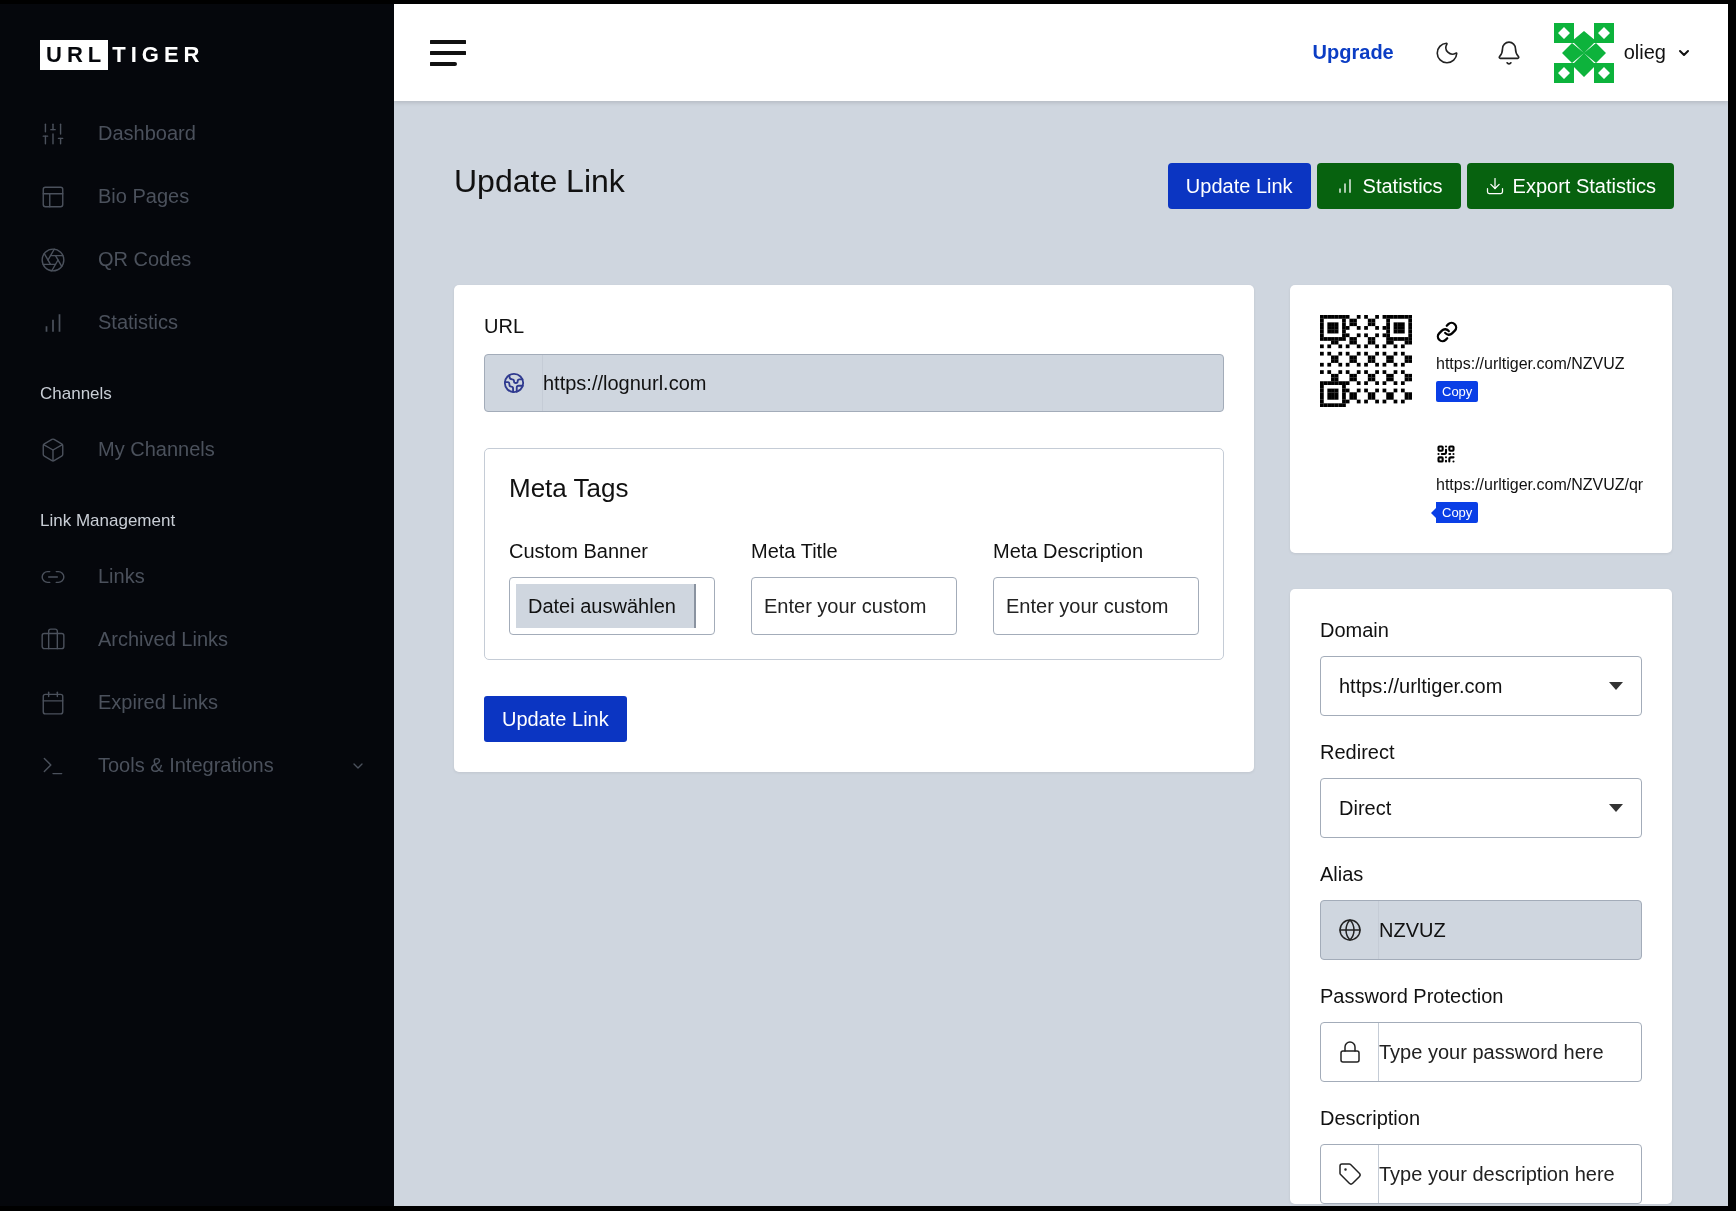 The height and width of the screenshot is (1211, 1736). I want to click on cube-icon, so click(53, 449).